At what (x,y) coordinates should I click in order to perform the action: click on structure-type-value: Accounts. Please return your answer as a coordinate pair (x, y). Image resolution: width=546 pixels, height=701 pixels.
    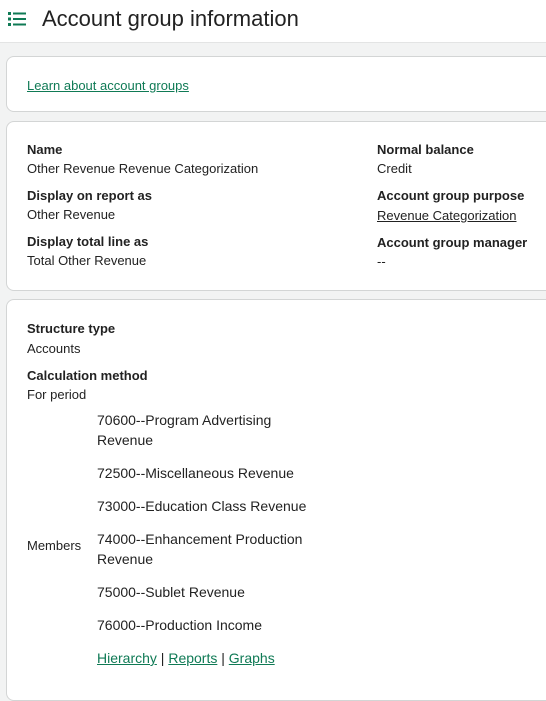
    Looking at the image, I should click on (54, 348).